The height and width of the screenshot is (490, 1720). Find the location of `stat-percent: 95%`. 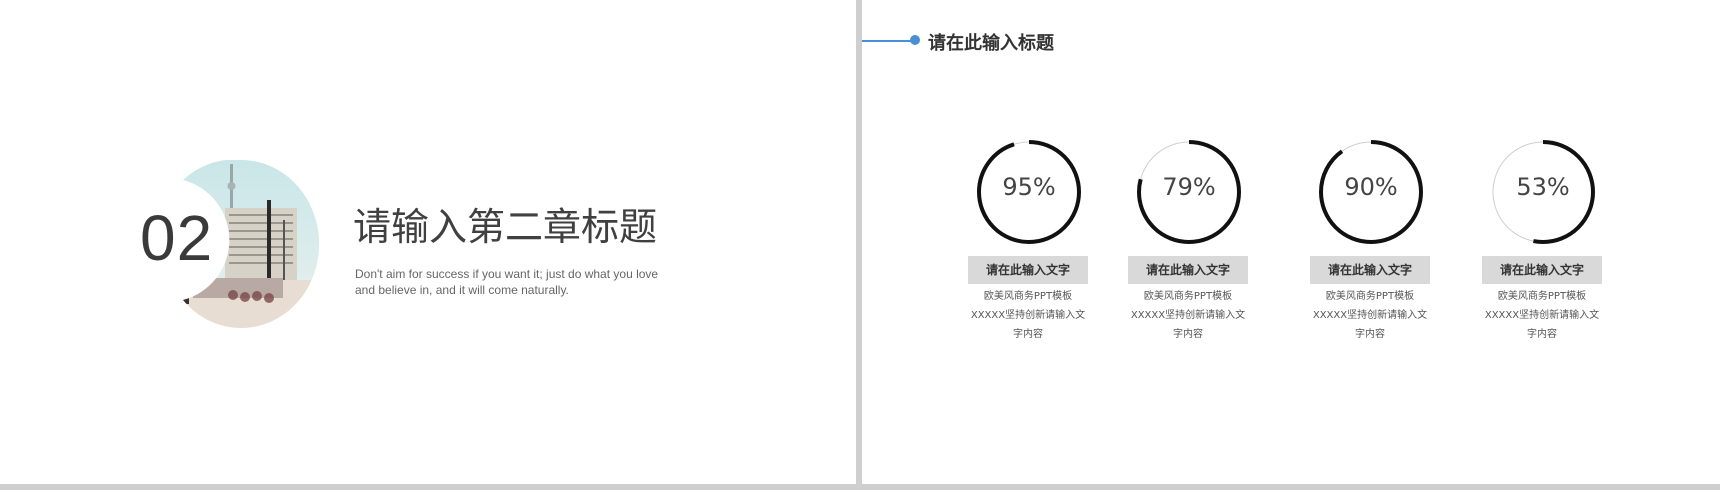

stat-percent: 95% is located at coordinates (1029, 187).